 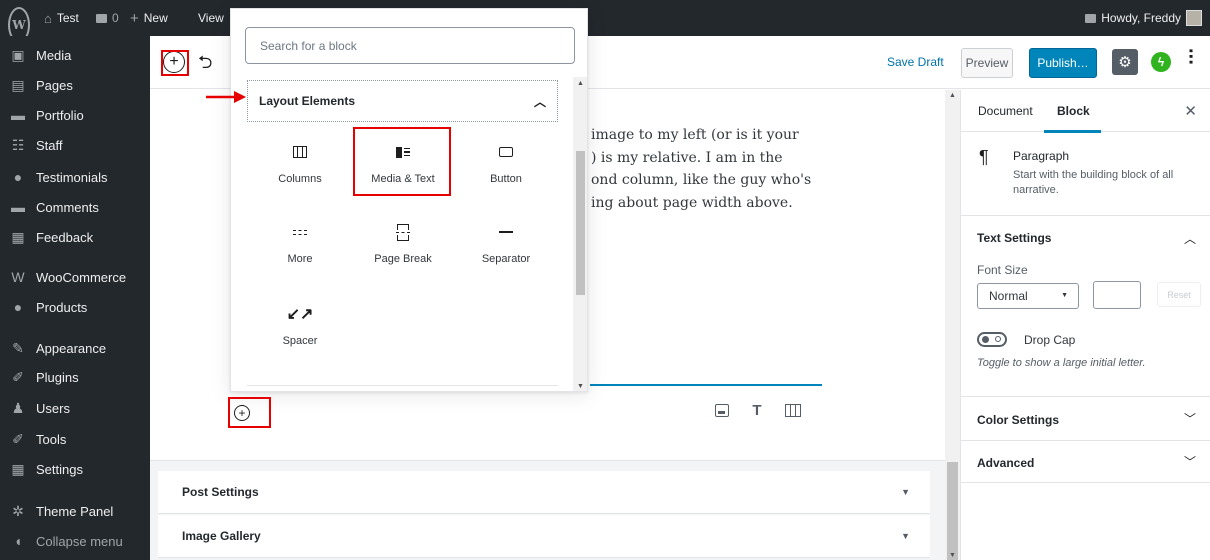 I want to click on block-more: More, so click(x=300, y=242).